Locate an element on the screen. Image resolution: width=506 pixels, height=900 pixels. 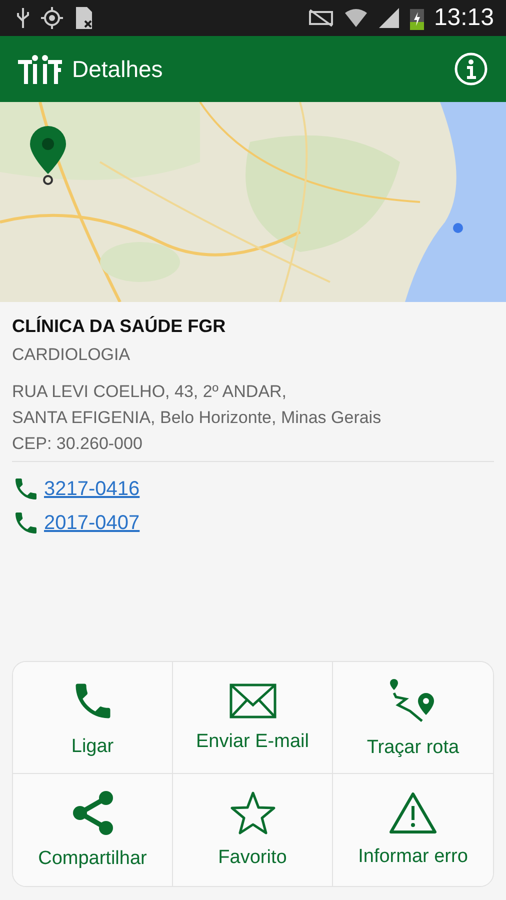
action-button: Ligar is located at coordinates (93, 718).